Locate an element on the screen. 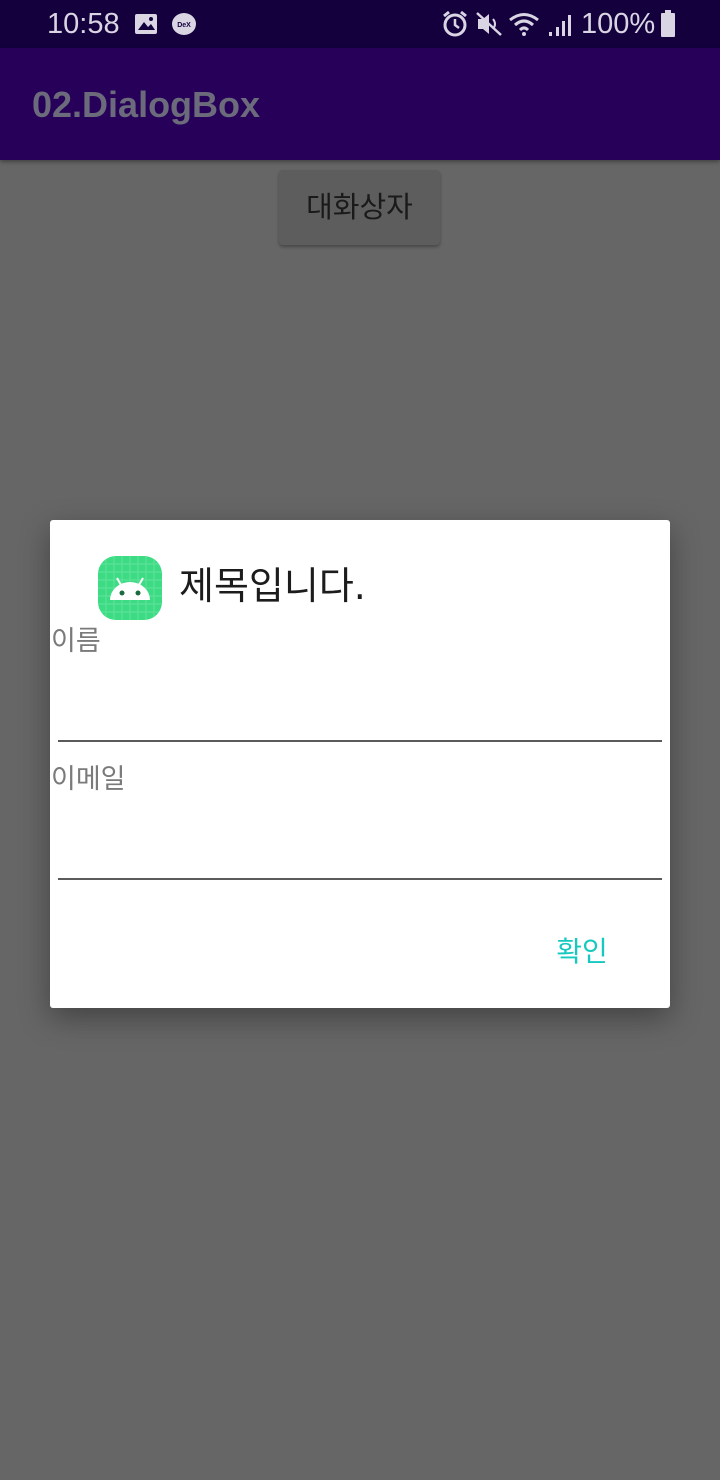 Image resolution: width=720 pixels, height=1480 pixels. alarm-icon is located at coordinates (455, 26).